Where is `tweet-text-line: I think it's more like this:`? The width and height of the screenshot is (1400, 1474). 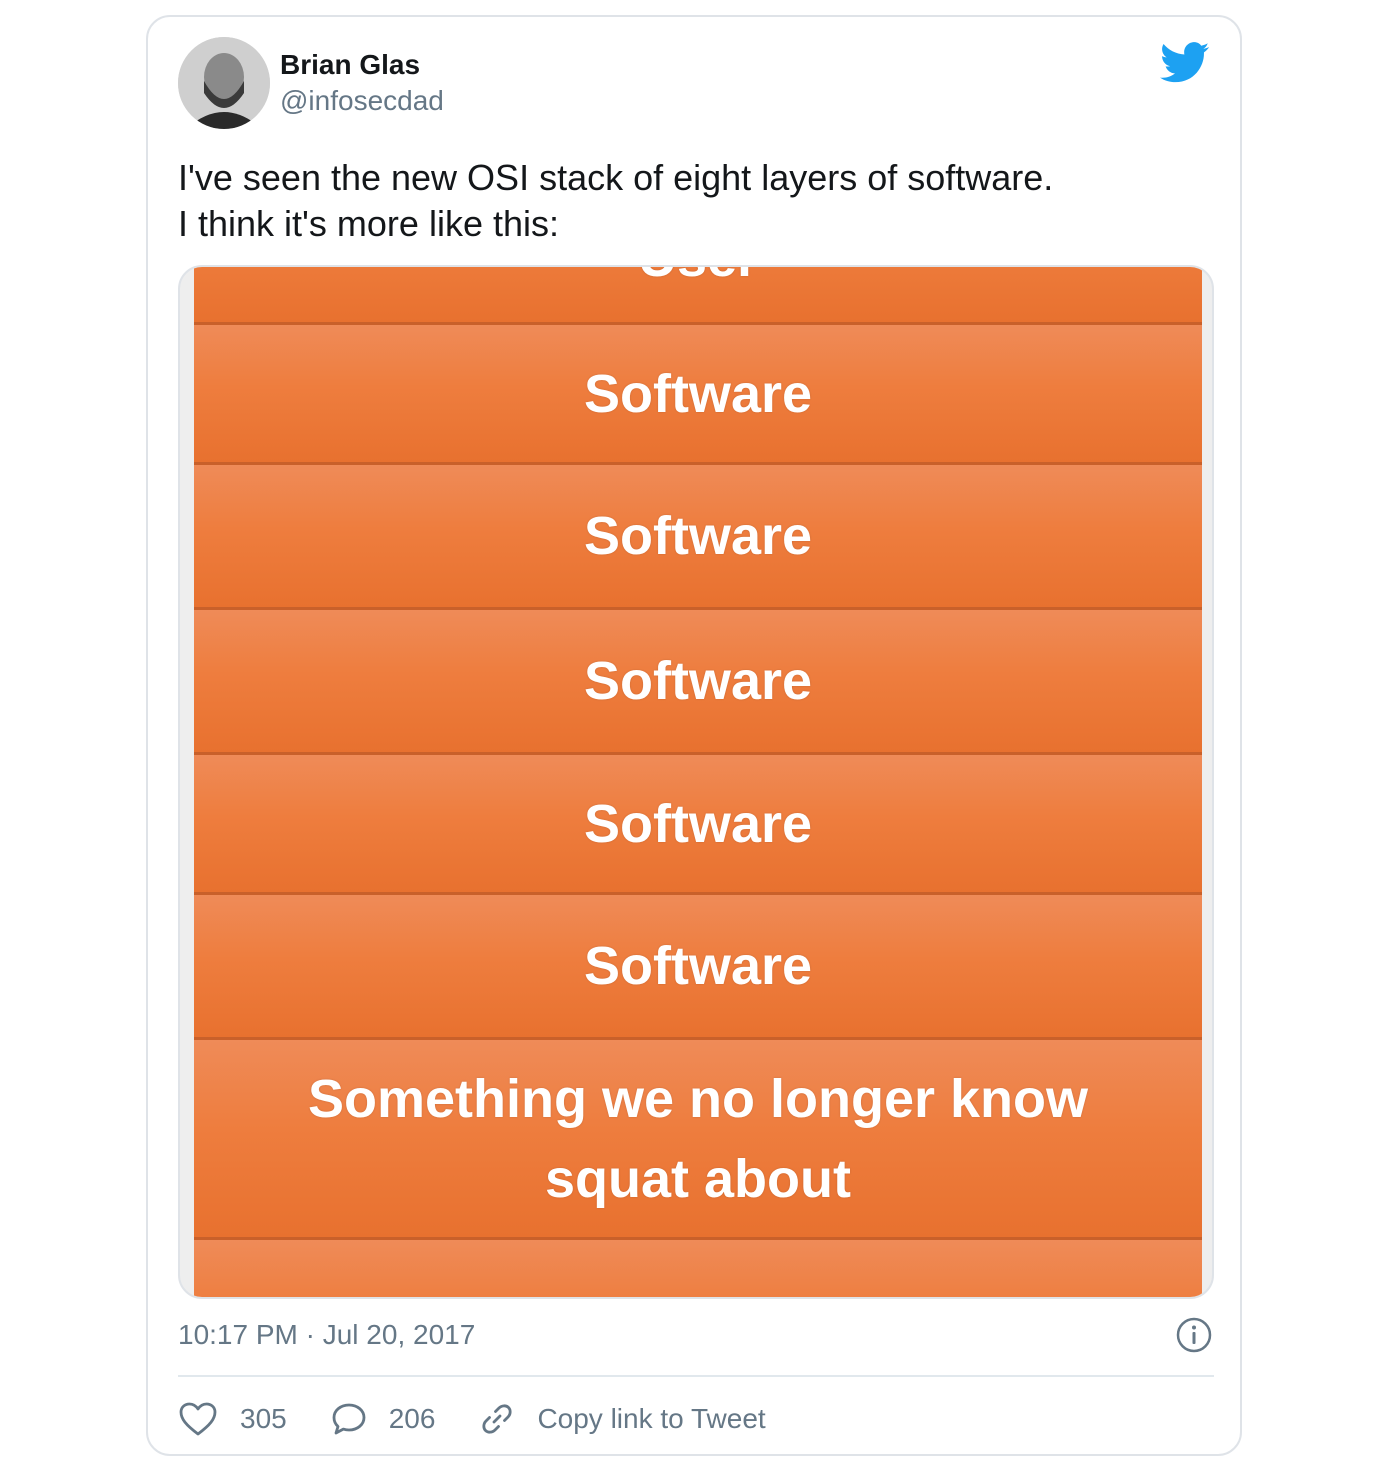
tweet-text-line: I think it's more like this: is located at coordinates (368, 223).